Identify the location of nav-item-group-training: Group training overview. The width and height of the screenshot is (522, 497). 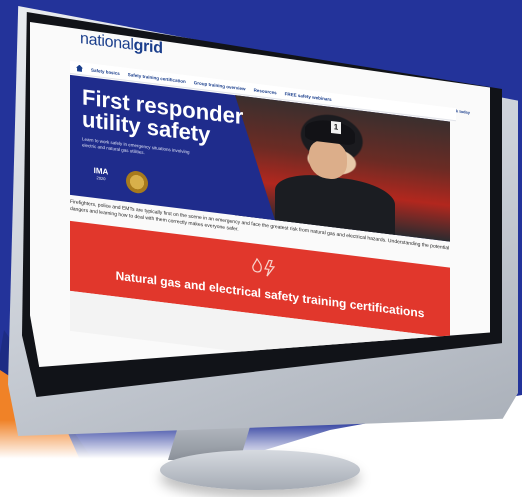
(220, 85).